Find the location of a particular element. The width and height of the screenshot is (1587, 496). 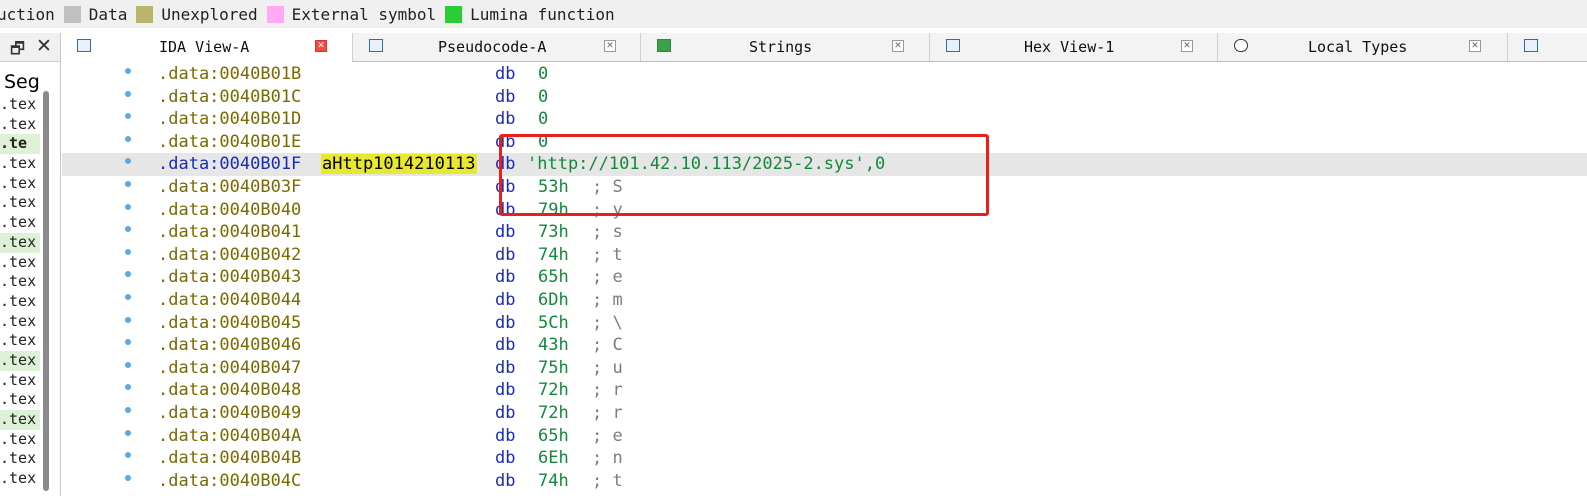

tab-label: IDA View-A is located at coordinates (204, 47).